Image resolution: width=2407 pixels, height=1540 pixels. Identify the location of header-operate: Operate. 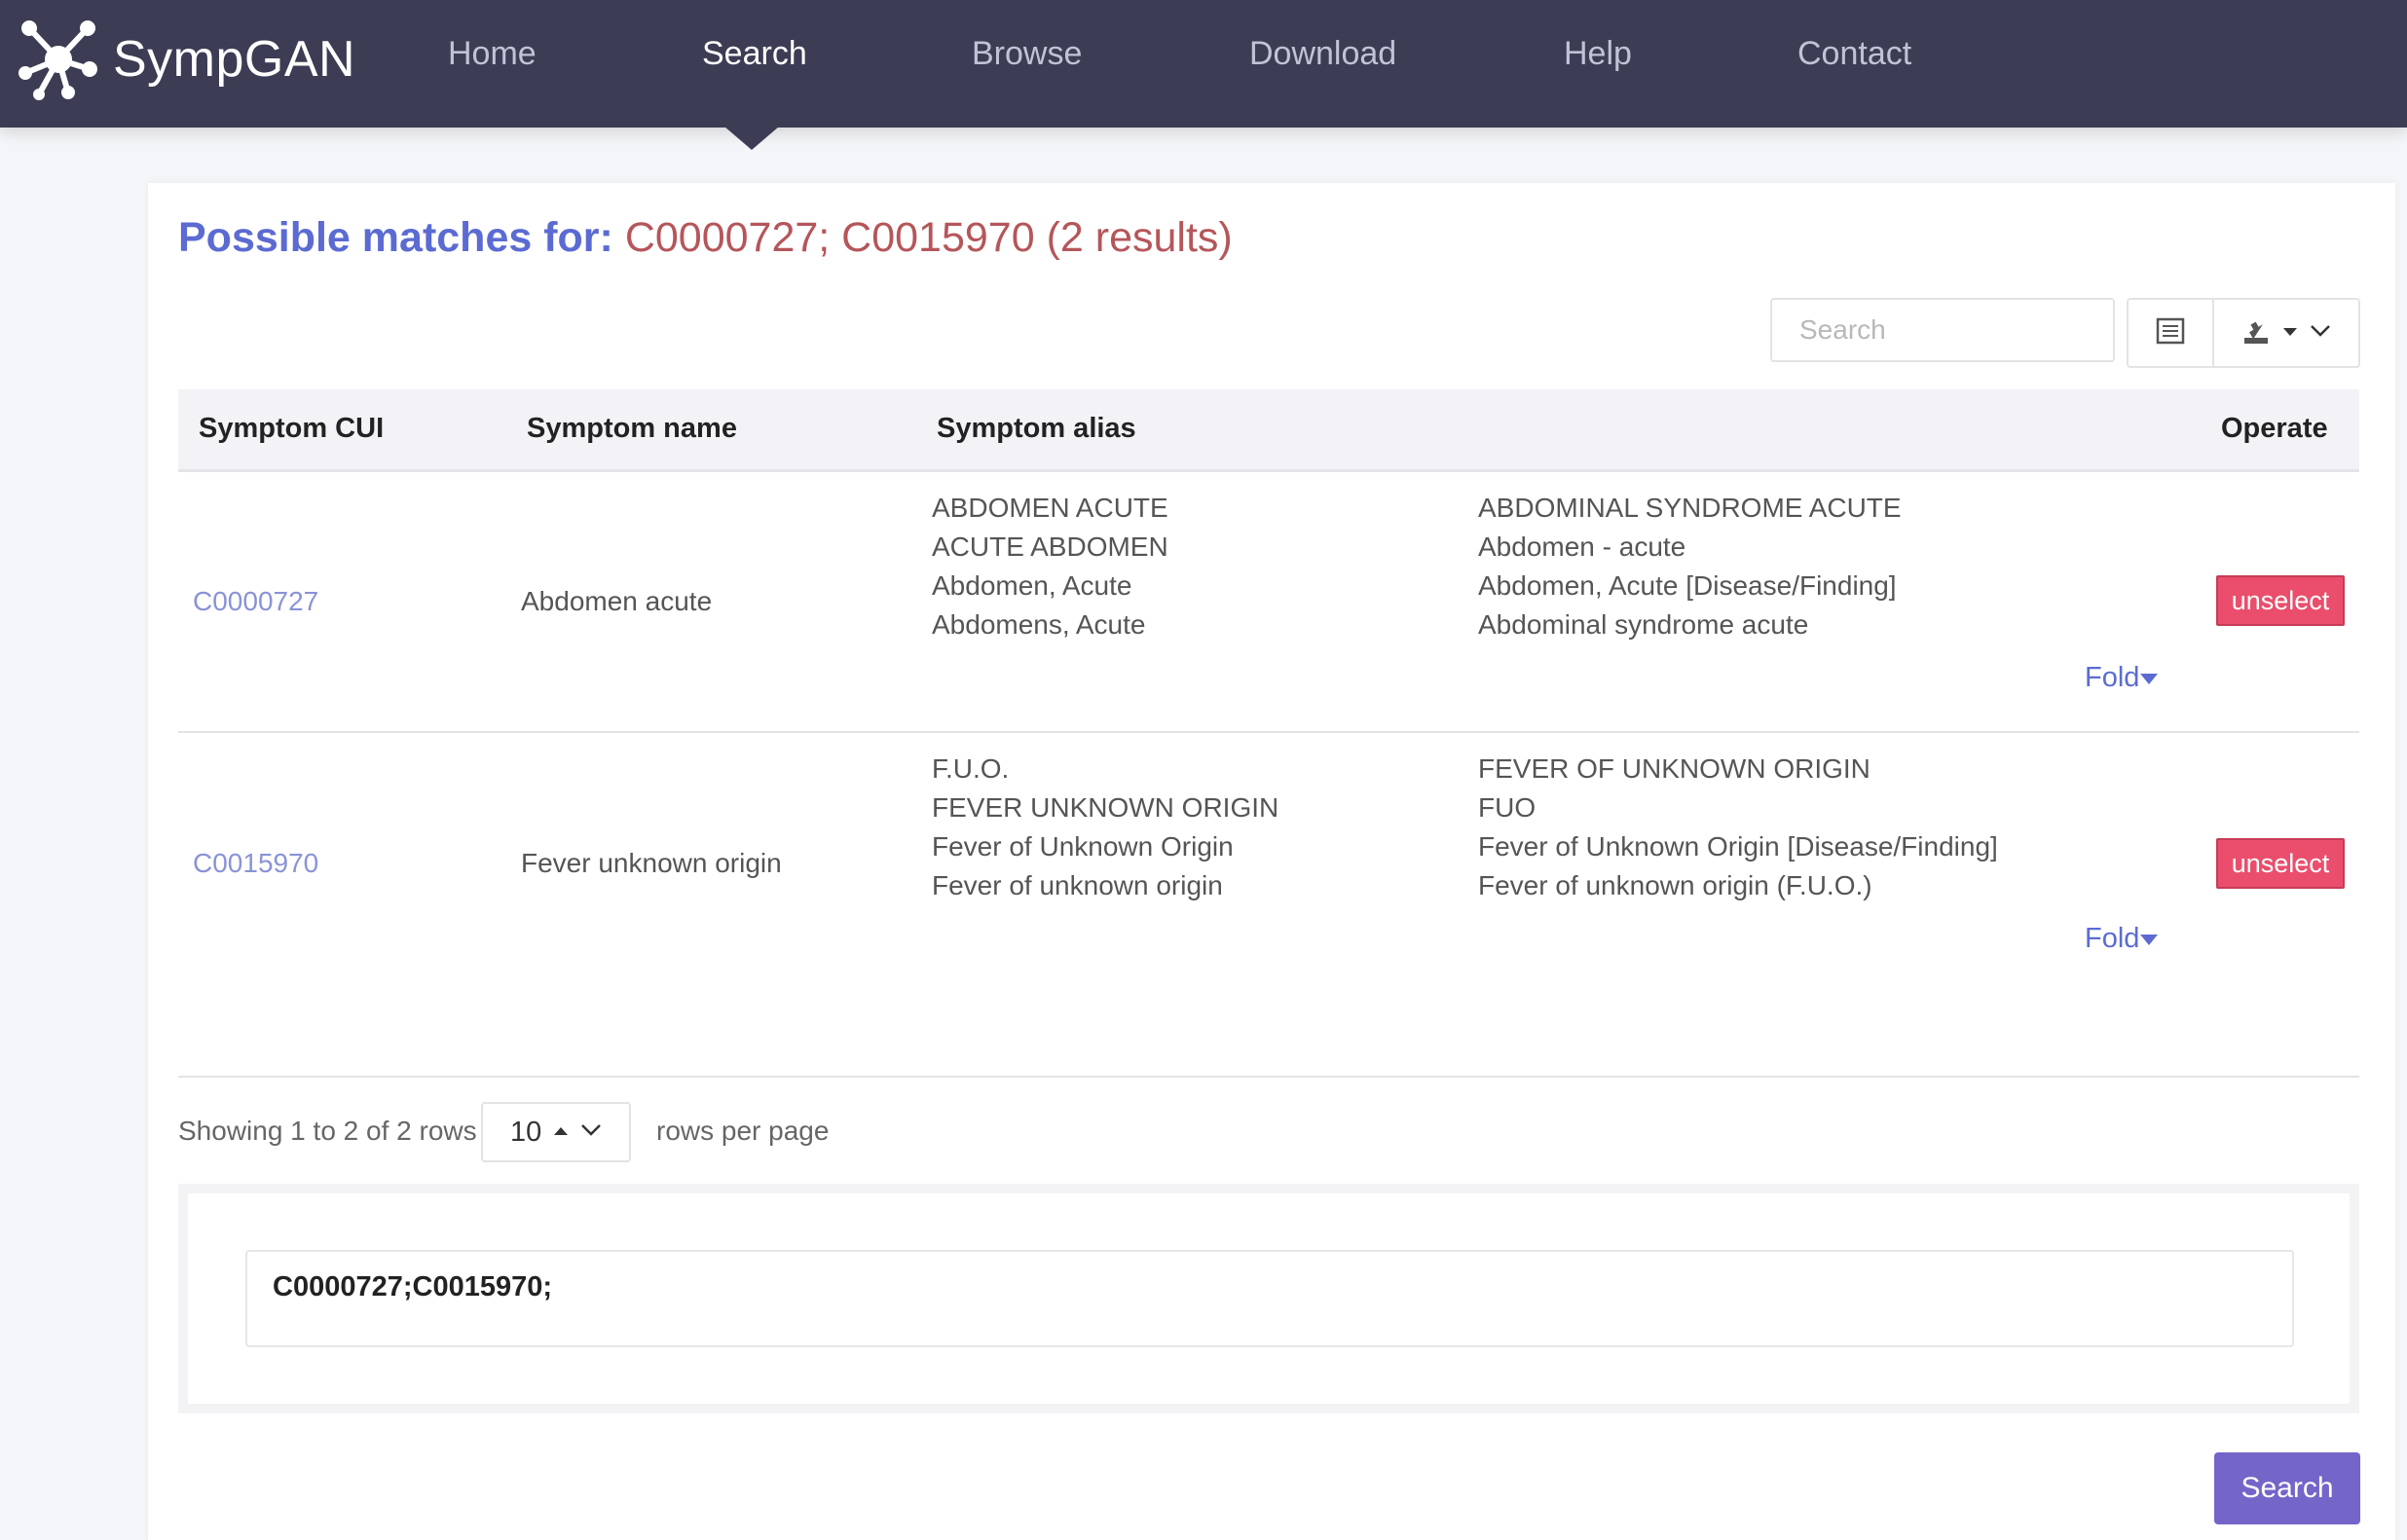
(2274, 428).